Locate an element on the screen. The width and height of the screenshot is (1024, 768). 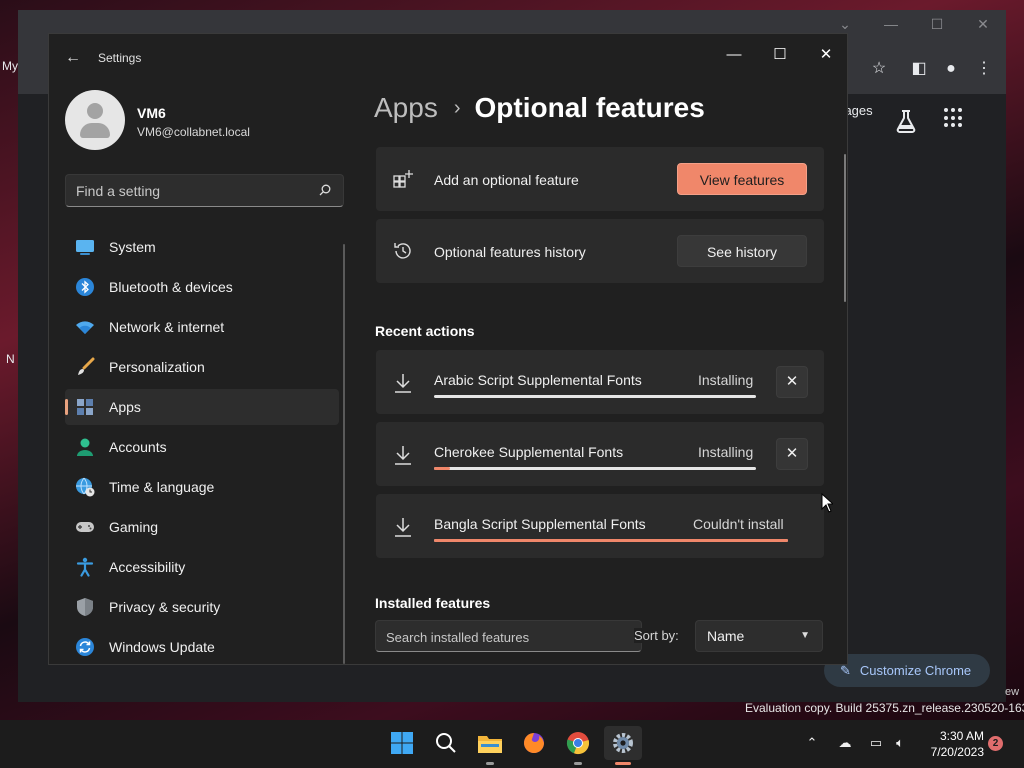
volume-icon: 🔈︎ is located at coordinates (900, 743).